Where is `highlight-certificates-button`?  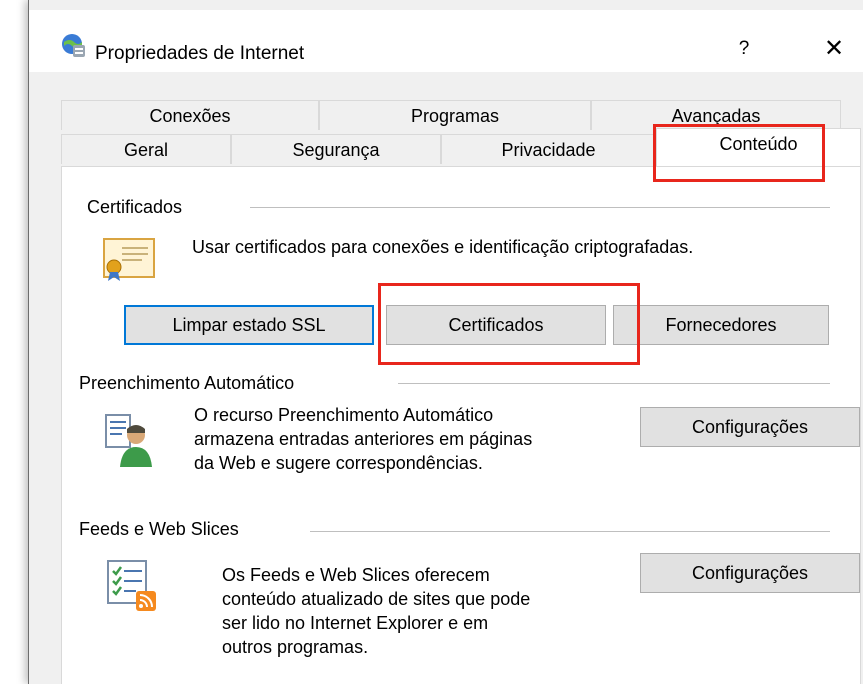
highlight-certificates-button is located at coordinates (509, 324).